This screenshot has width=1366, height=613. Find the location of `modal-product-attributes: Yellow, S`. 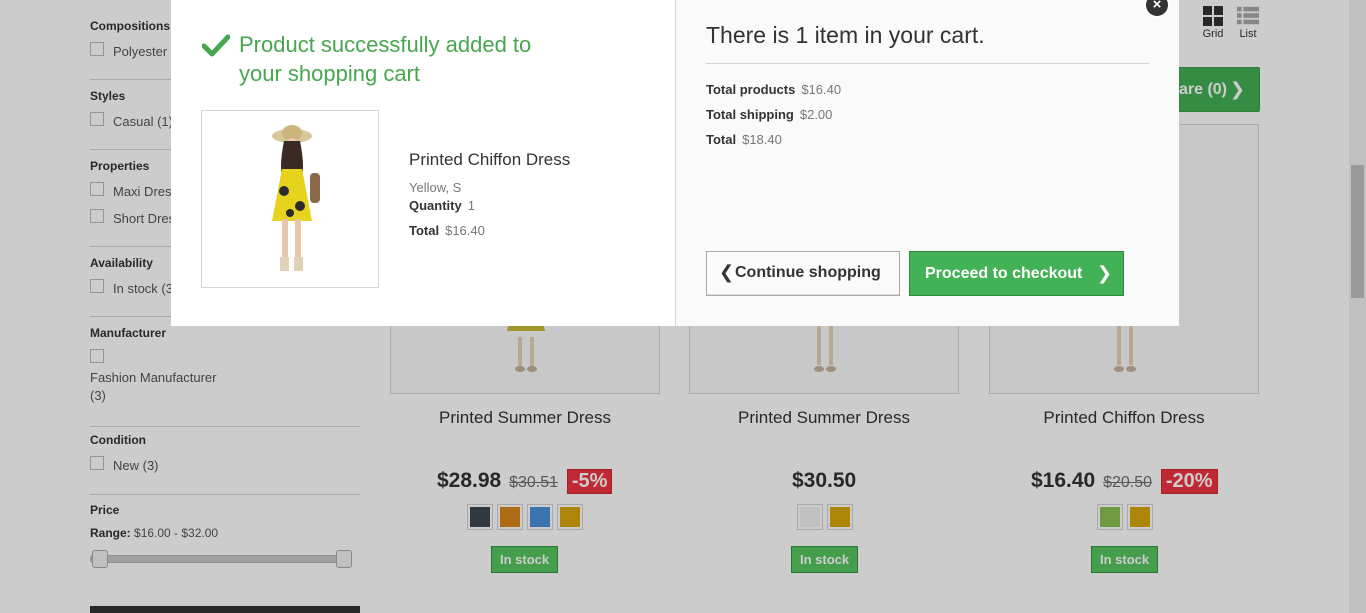

modal-product-attributes: Yellow, S is located at coordinates (435, 187).